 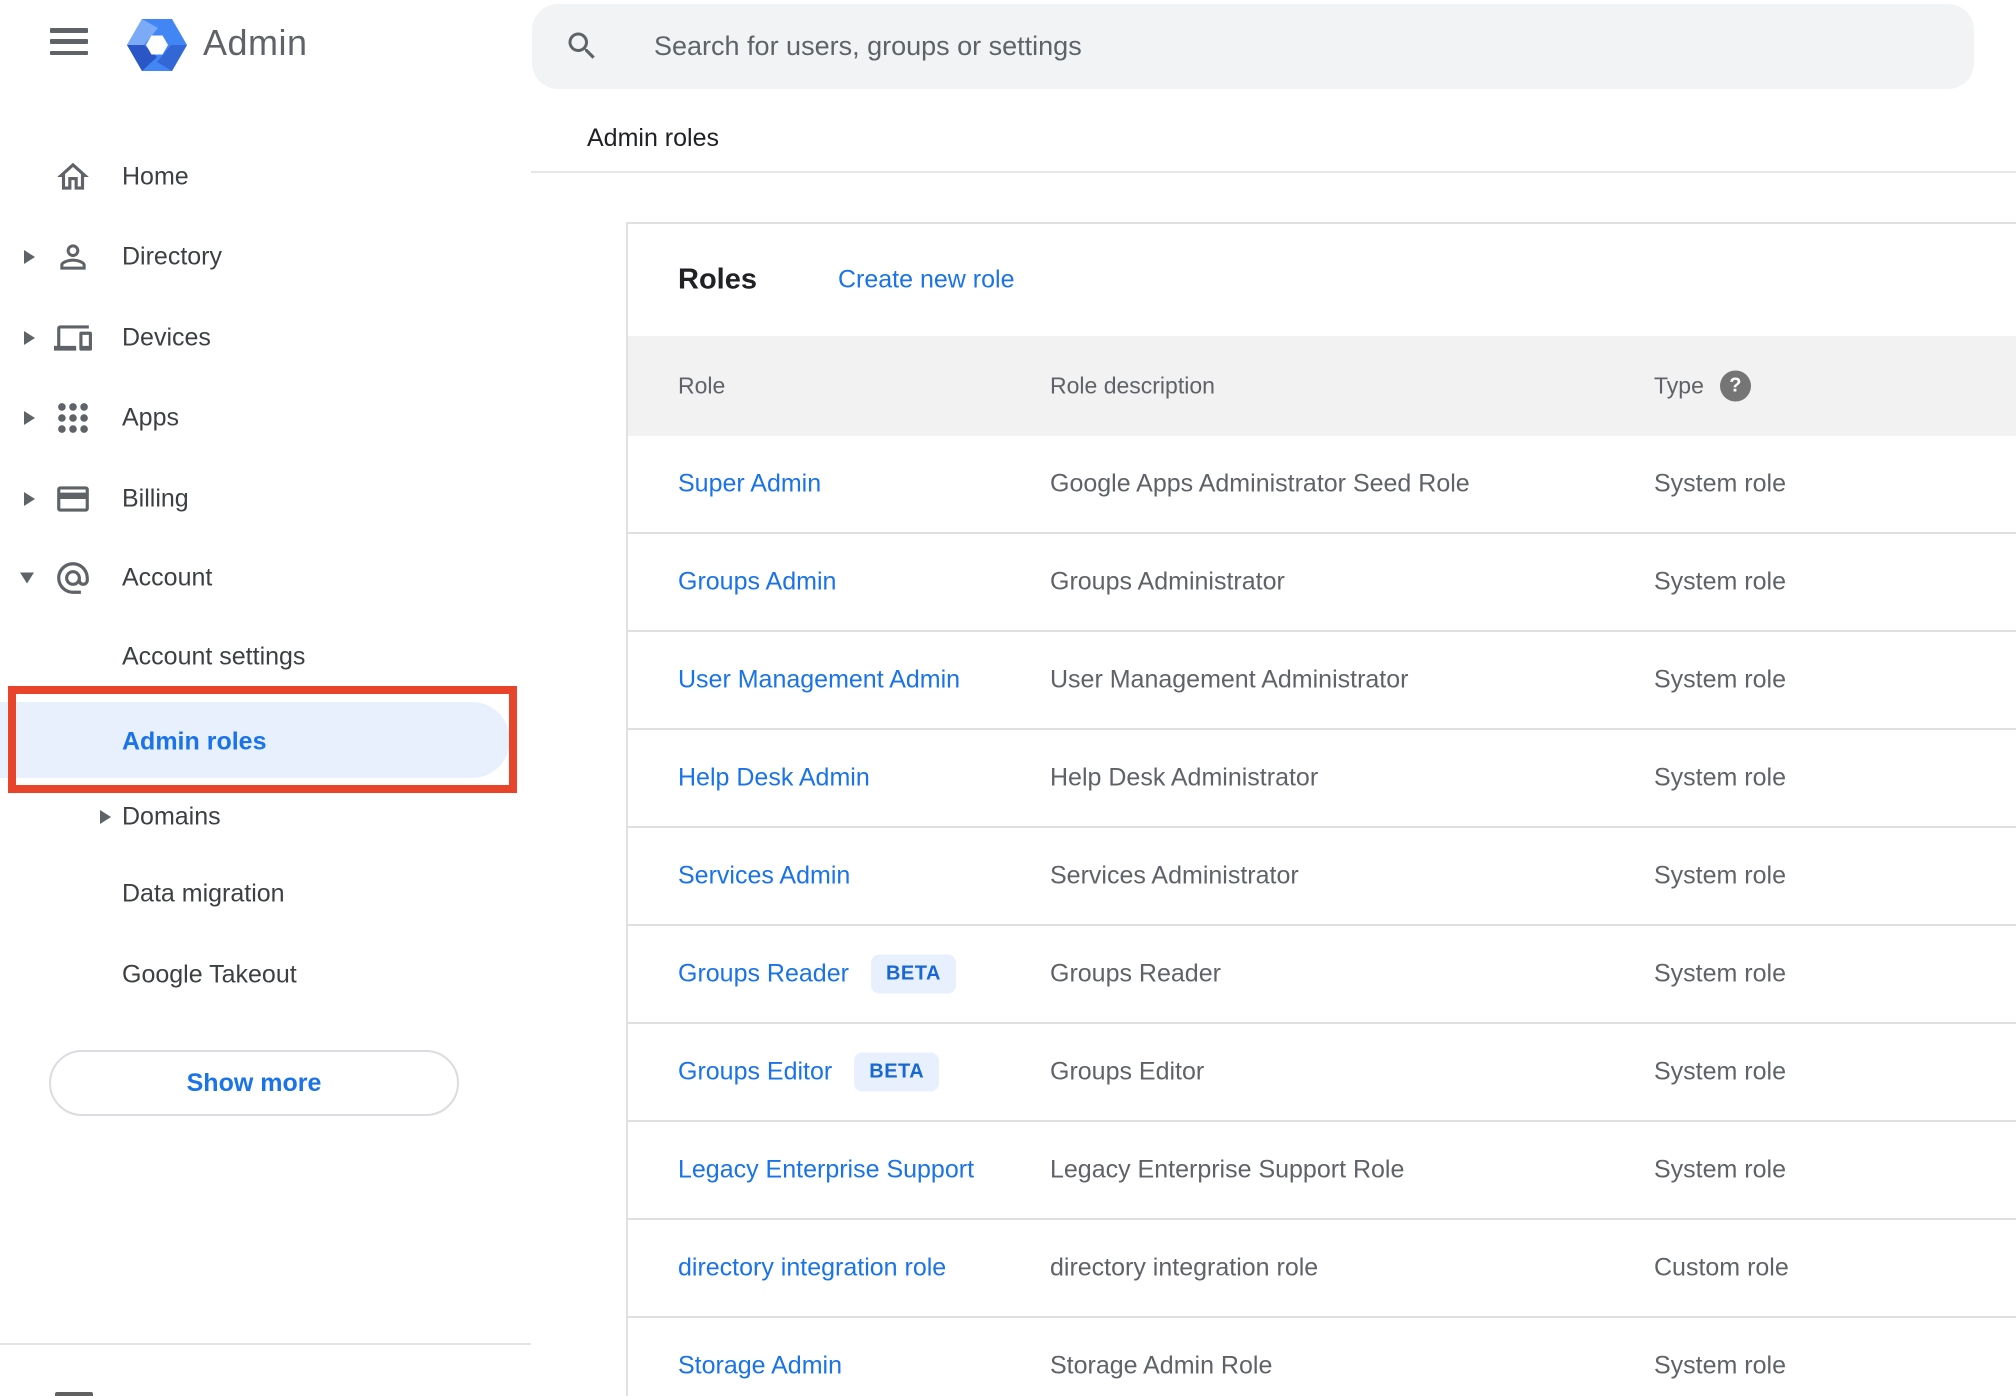 What do you see at coordinates (265, 418) in the screenshot?
I see `sidebar-item-apps: Apps` at bounding box center [265, 418].